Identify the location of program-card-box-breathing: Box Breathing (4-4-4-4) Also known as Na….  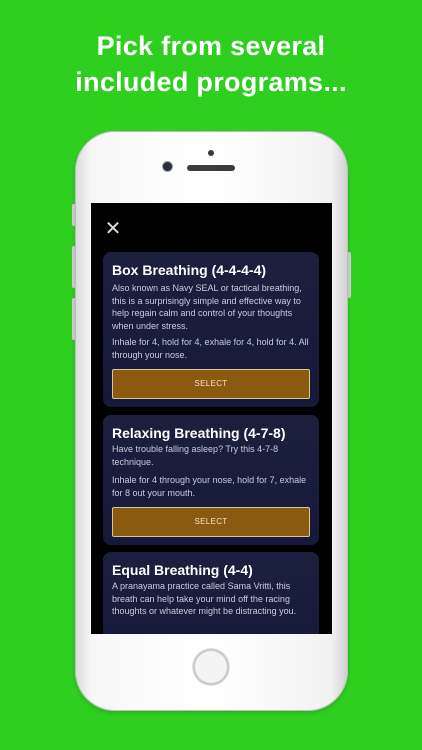
(211, 329).